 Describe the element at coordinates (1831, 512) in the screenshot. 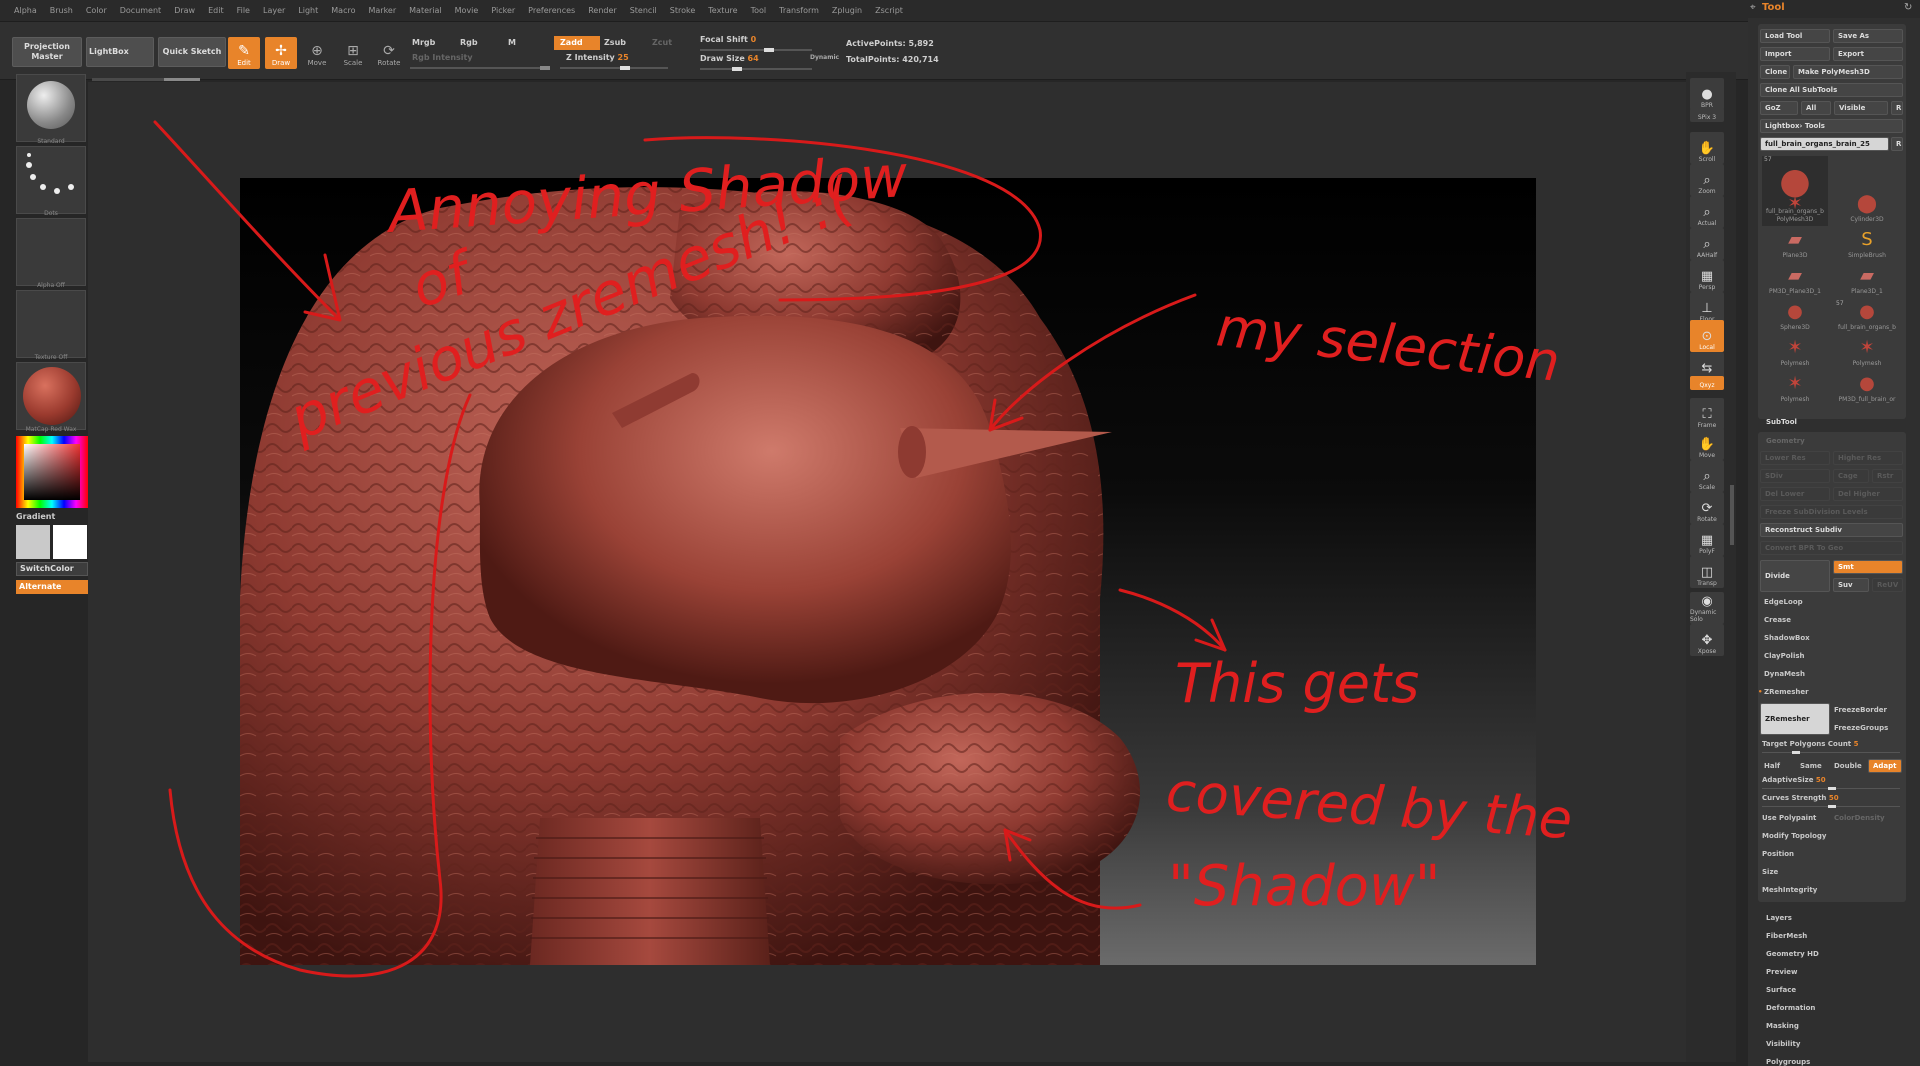

I see `freeze-subdiv-button: Freeze SubDivision Levels` at that location.